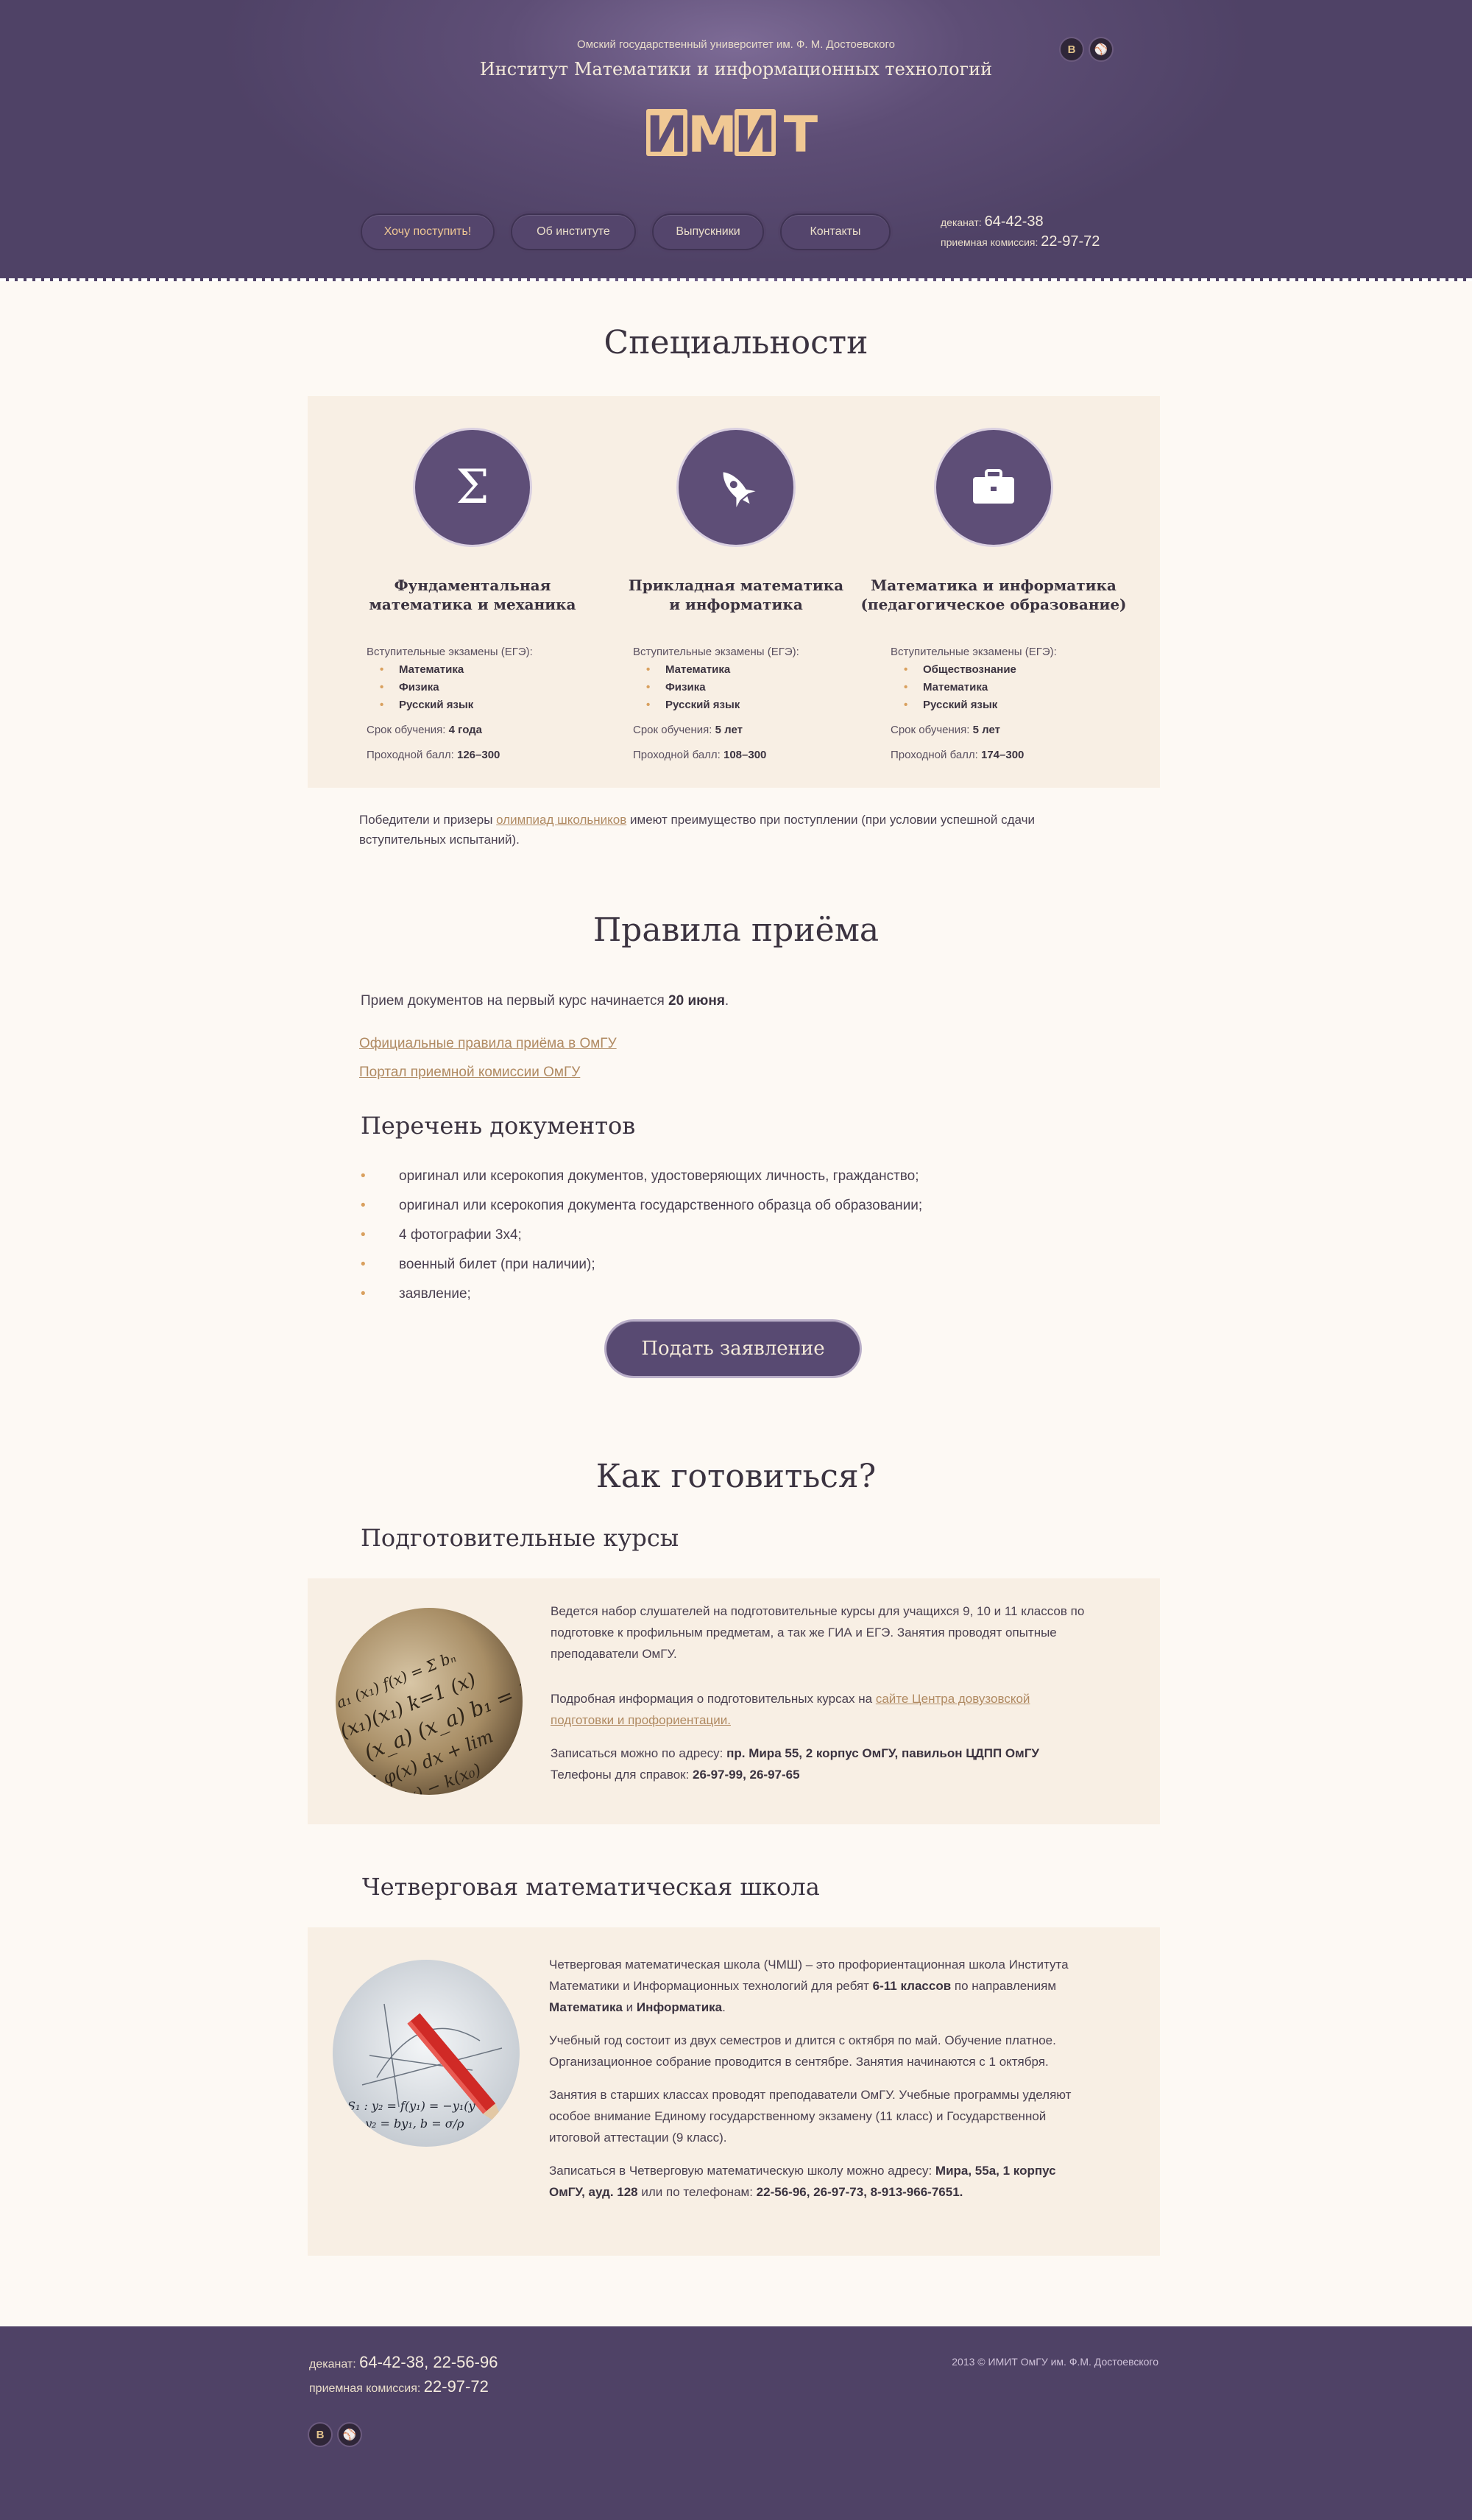 The width and height of the screenshot is (1472, 2520). Describe the element at coordinates (712, 134) in the screenshot. I see `svg-text: М` at that location.